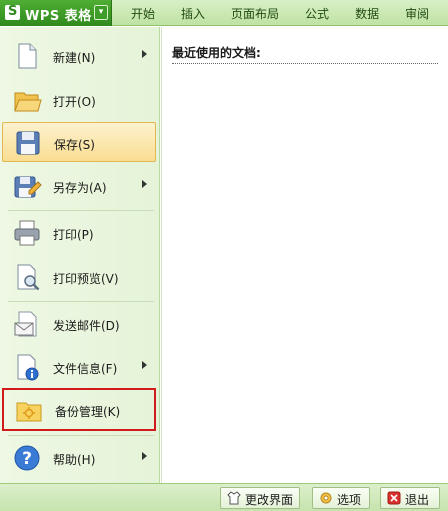 This screenshot has width=448, height=511. What do you see at coordinates (85, 369) in the screenshot?
I see `menu-item-label: 文件信息(F)` at bounding box center [85, 369].